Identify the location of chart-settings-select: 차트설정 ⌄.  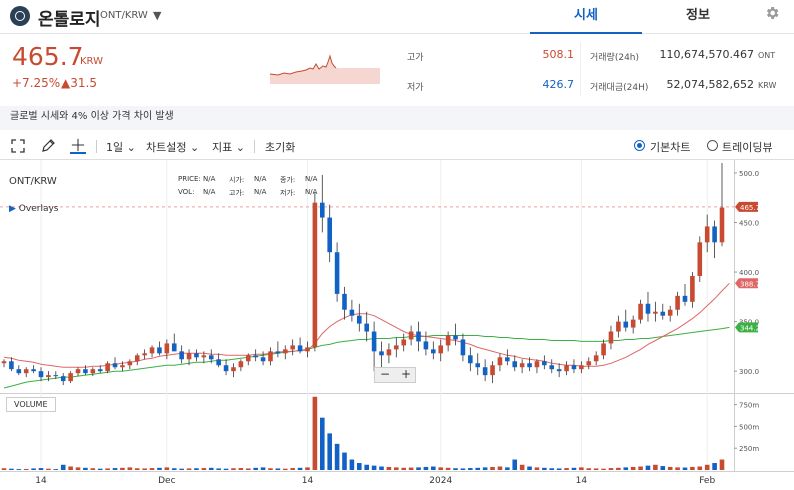
(172, 147).